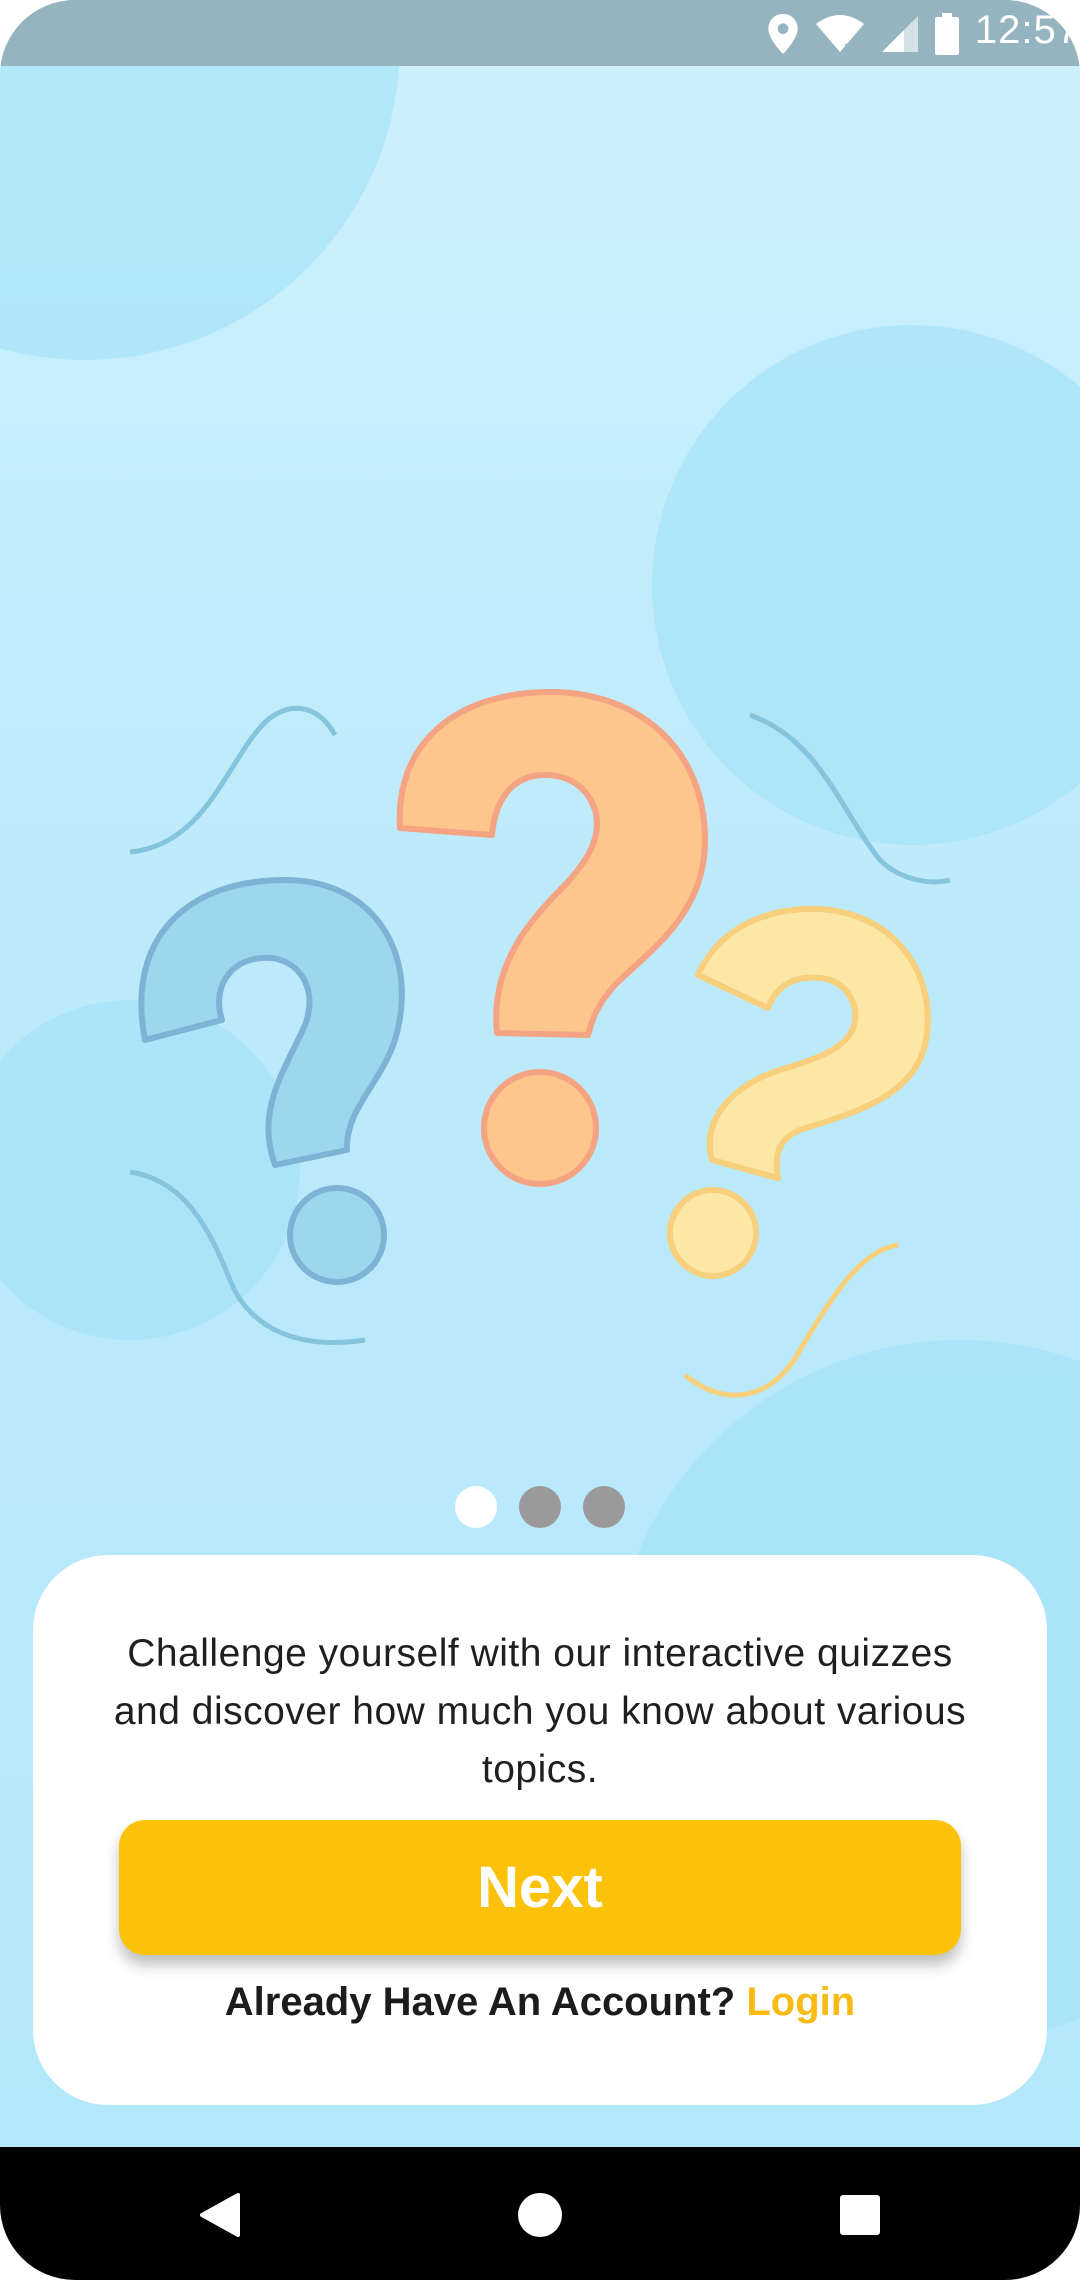  I want to click on account-prompt-text: Already Have An Account?, so click(480, 2002).